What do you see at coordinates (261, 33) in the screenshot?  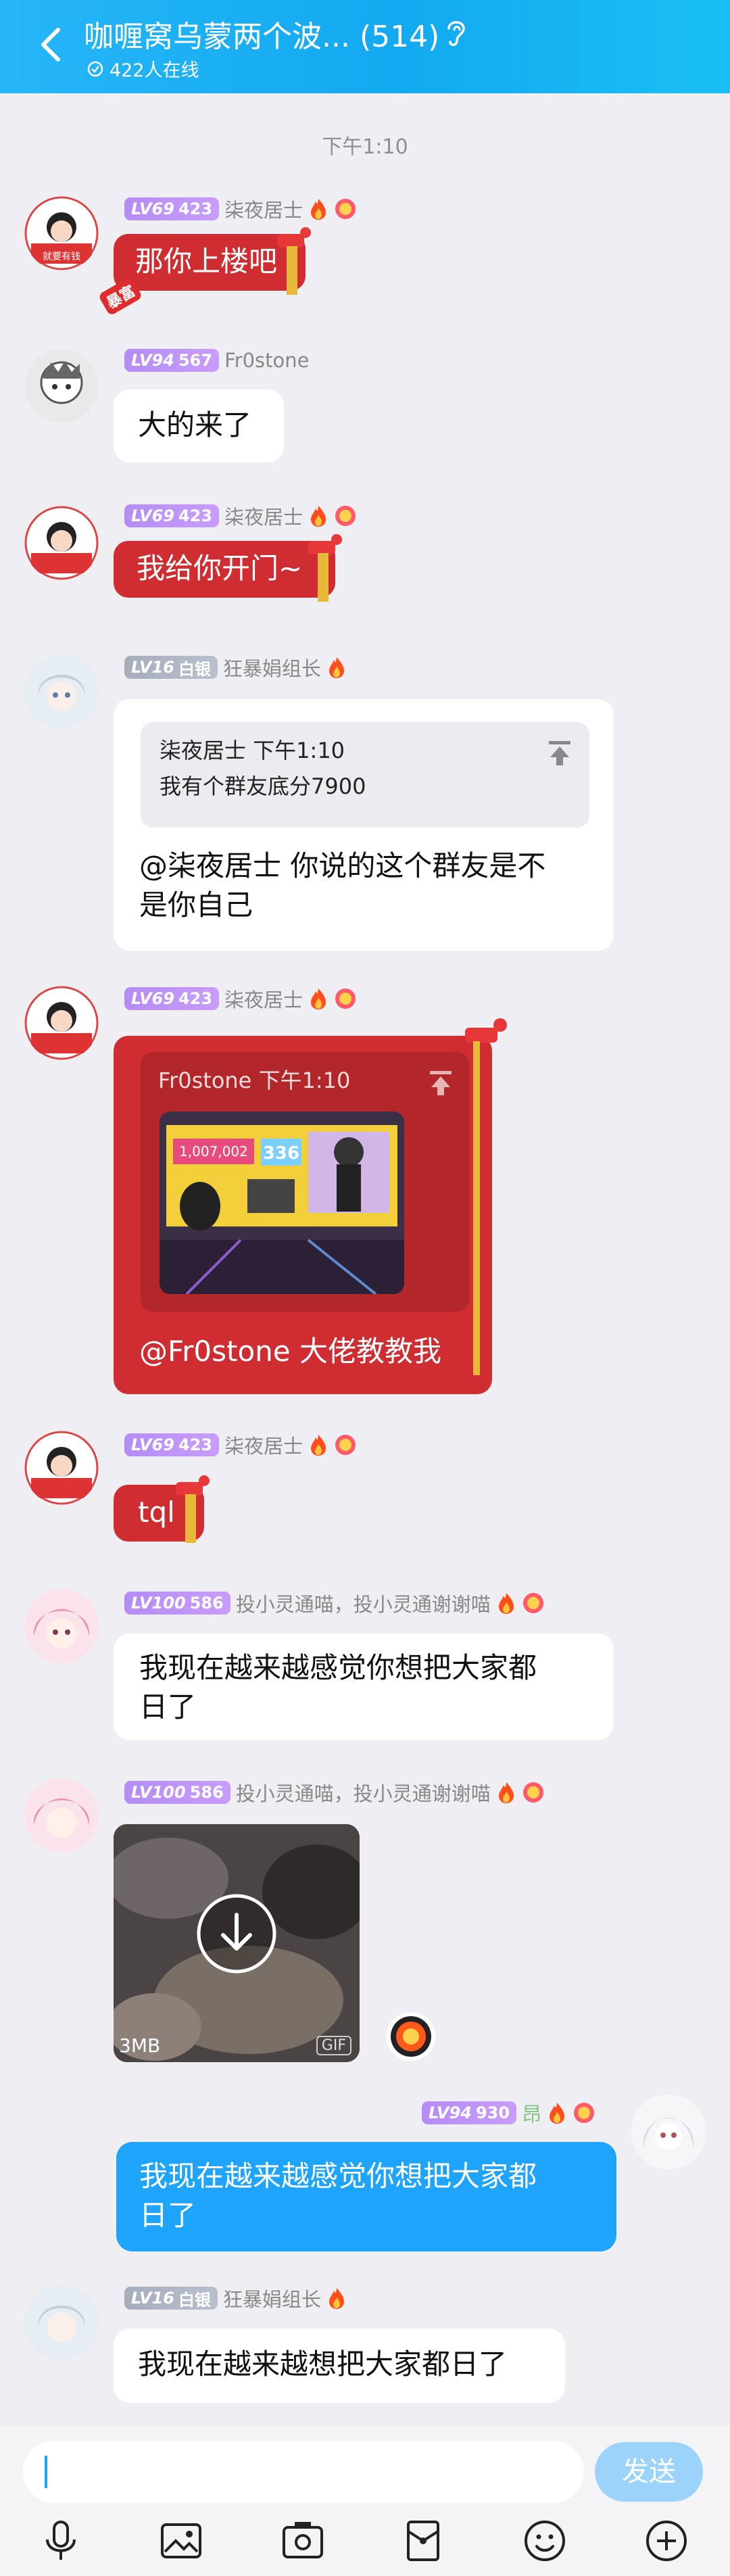 I see `group-title: 咖喱窝乌蒙两个波... (514)` at bounding box center [261, 33].